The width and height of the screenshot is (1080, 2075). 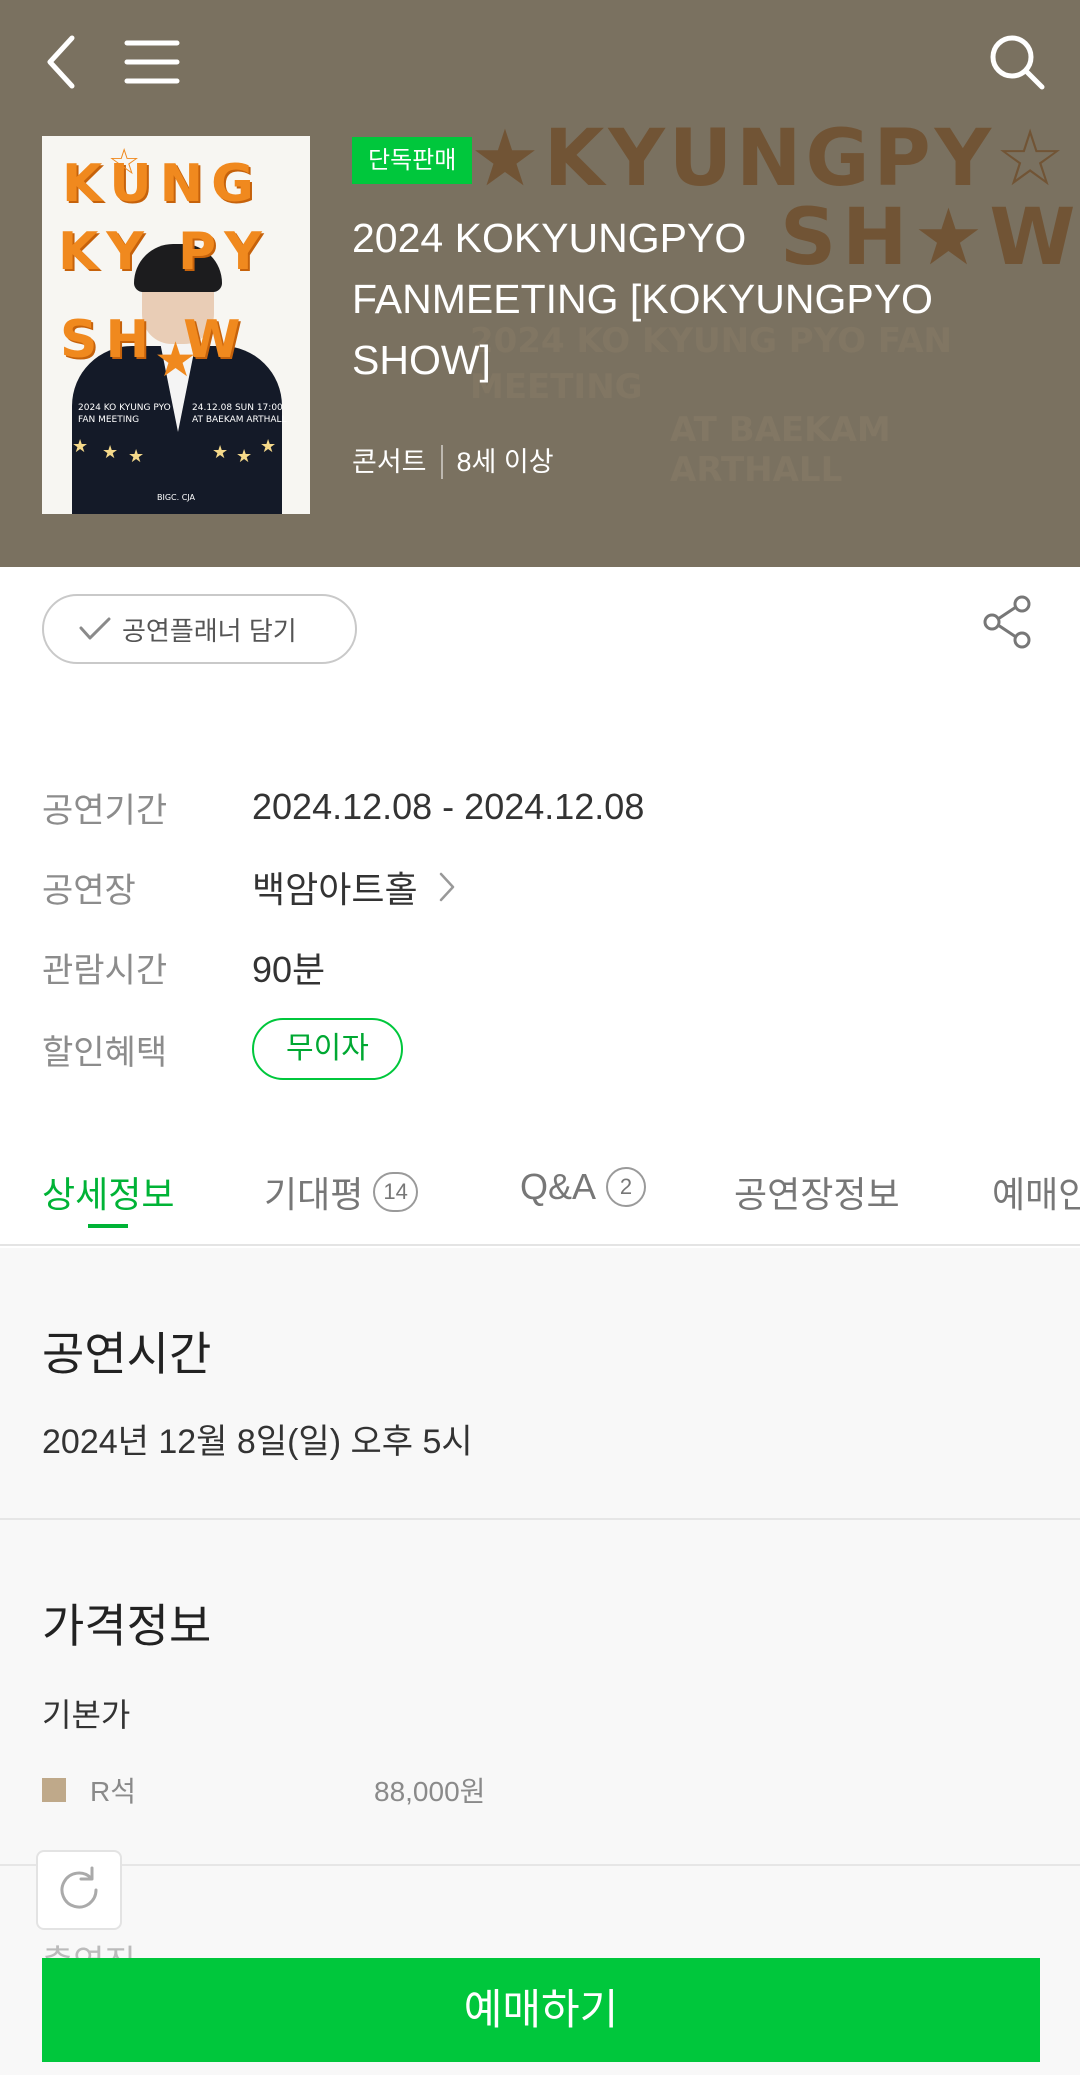 What do you see at coordinates (453, 462) in the screenshot?
I see `performance-meta: 콘서트 8세 이상` at bounding box center [453, 462].